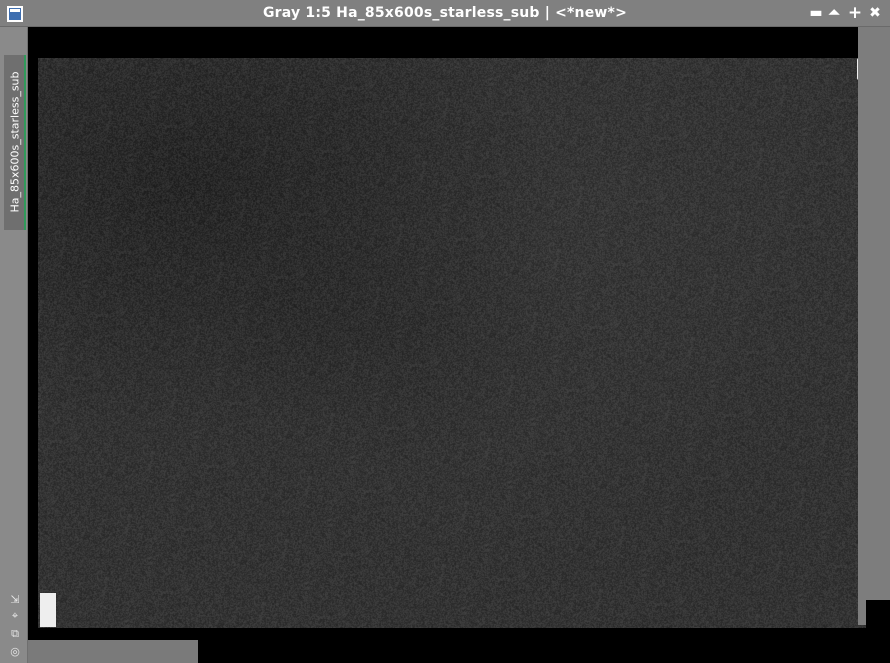  I want to click on left-tab-strip: Ha_85x600s_starless_sub ⇲ ⌖ ⧉ ◎, so click(14, 345).